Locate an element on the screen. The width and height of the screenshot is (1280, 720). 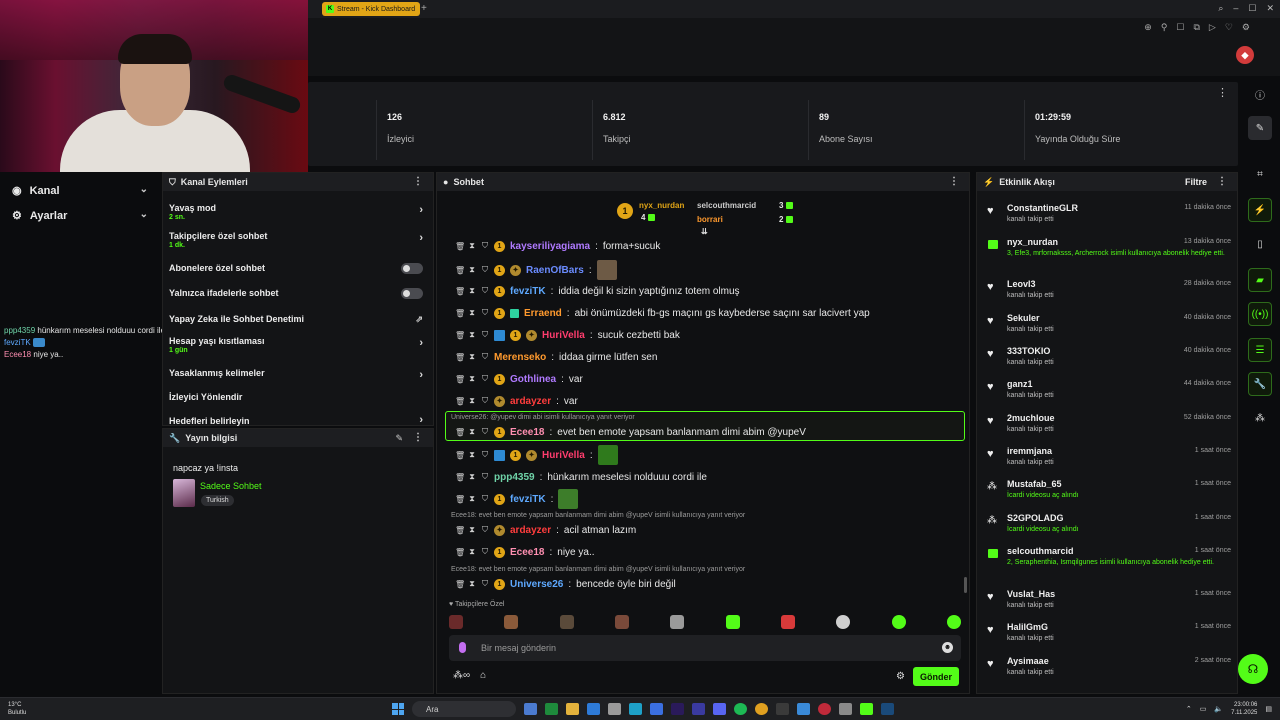
search-icon: ⌕ is located at coordinates (1220, 8).